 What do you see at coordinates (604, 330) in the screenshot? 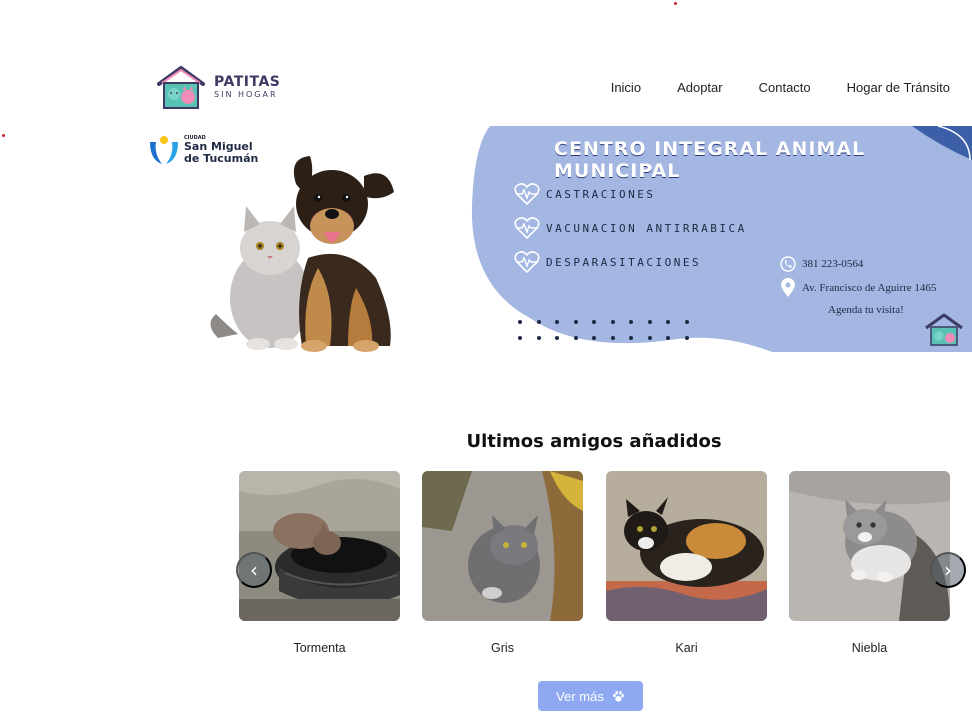
I see `decor-dots` at bounding box center [604, 330].